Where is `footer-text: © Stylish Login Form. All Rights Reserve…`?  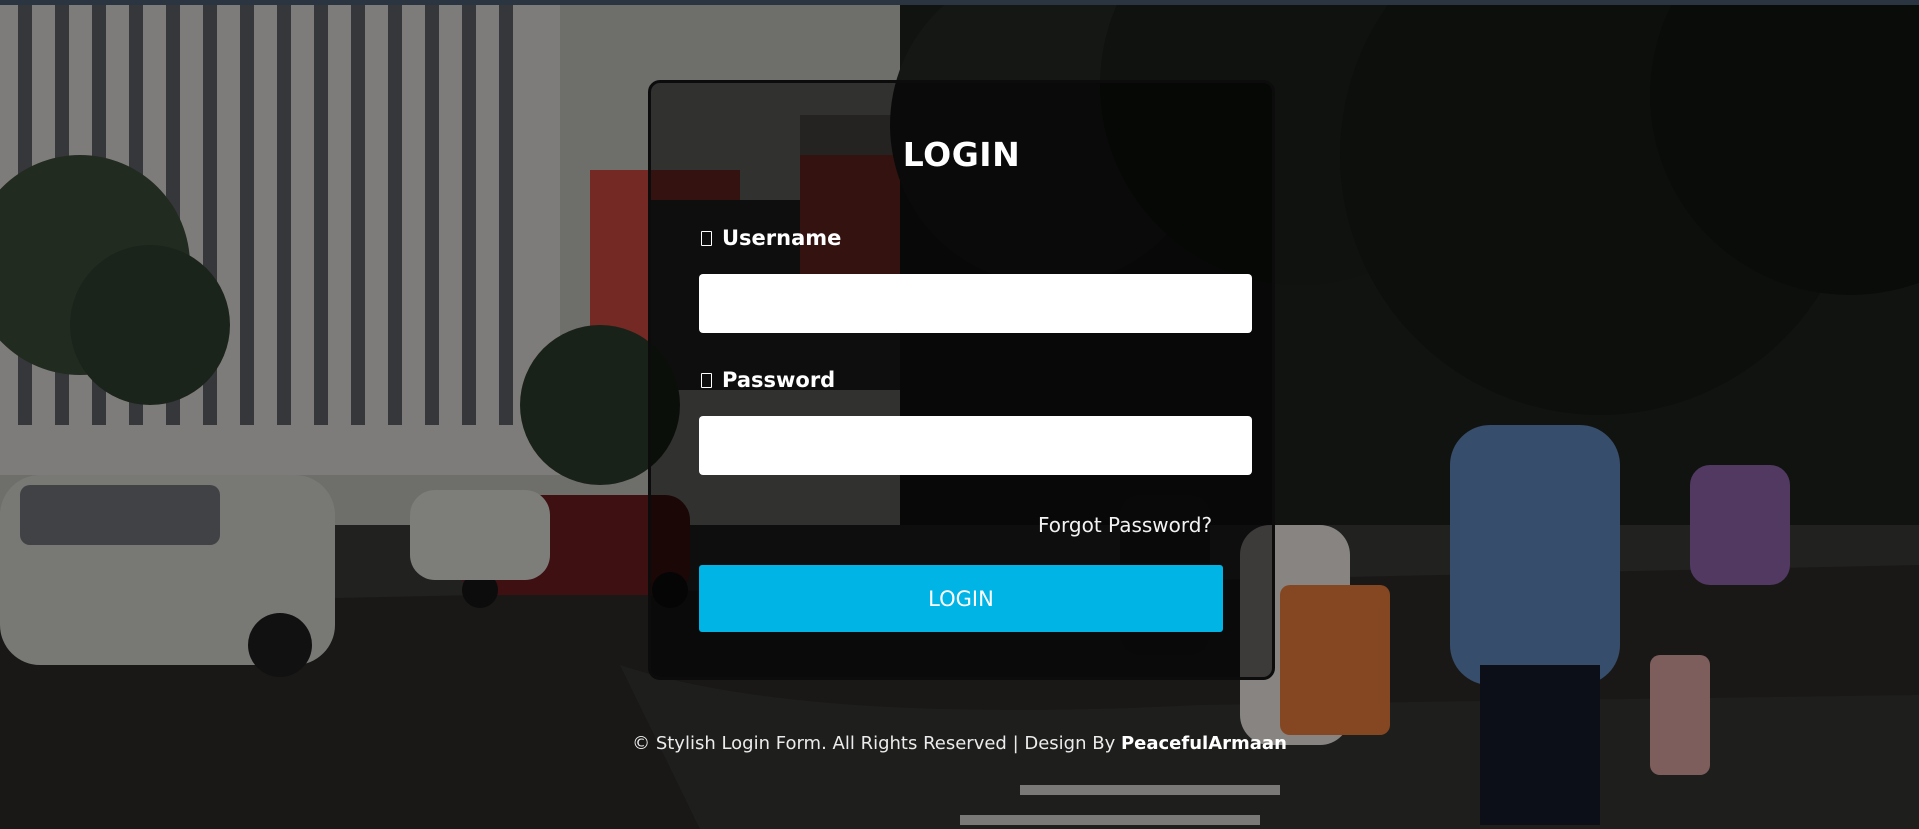
footer-text: © Stylish Login Form. All Rights Reserve… is located at coordinates (874, 743).